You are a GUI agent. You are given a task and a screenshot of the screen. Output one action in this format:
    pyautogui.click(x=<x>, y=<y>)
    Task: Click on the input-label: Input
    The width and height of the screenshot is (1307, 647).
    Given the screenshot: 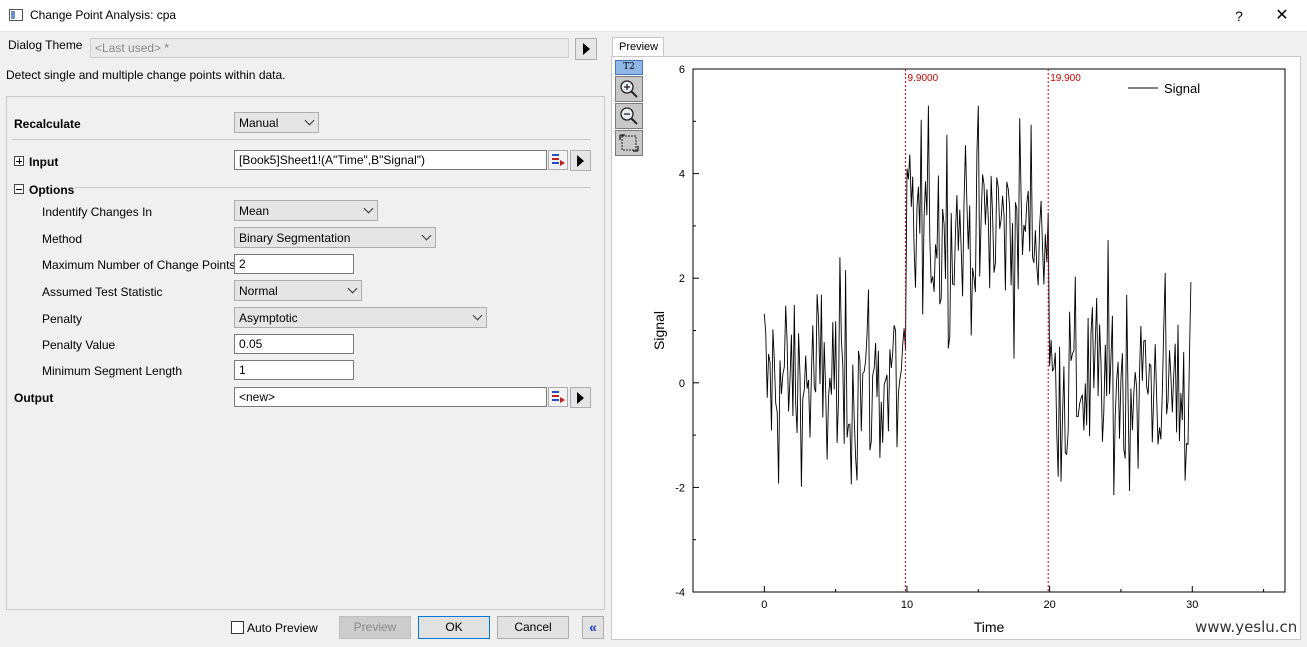 What is the action you would take?
    pyautogui.click(x=44, y=162)
    